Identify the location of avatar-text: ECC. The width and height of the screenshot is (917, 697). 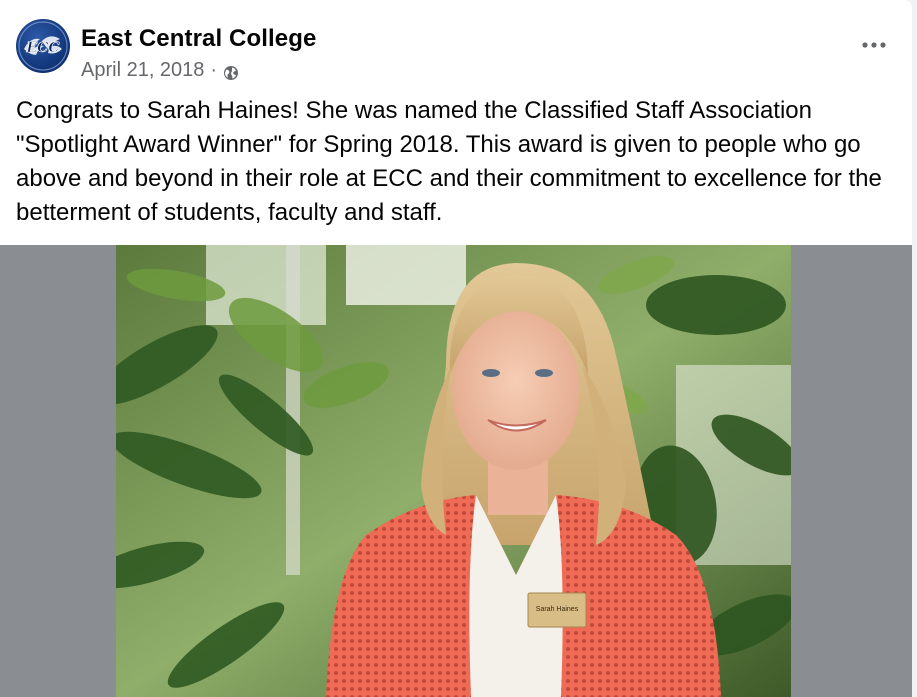
(43, 48).